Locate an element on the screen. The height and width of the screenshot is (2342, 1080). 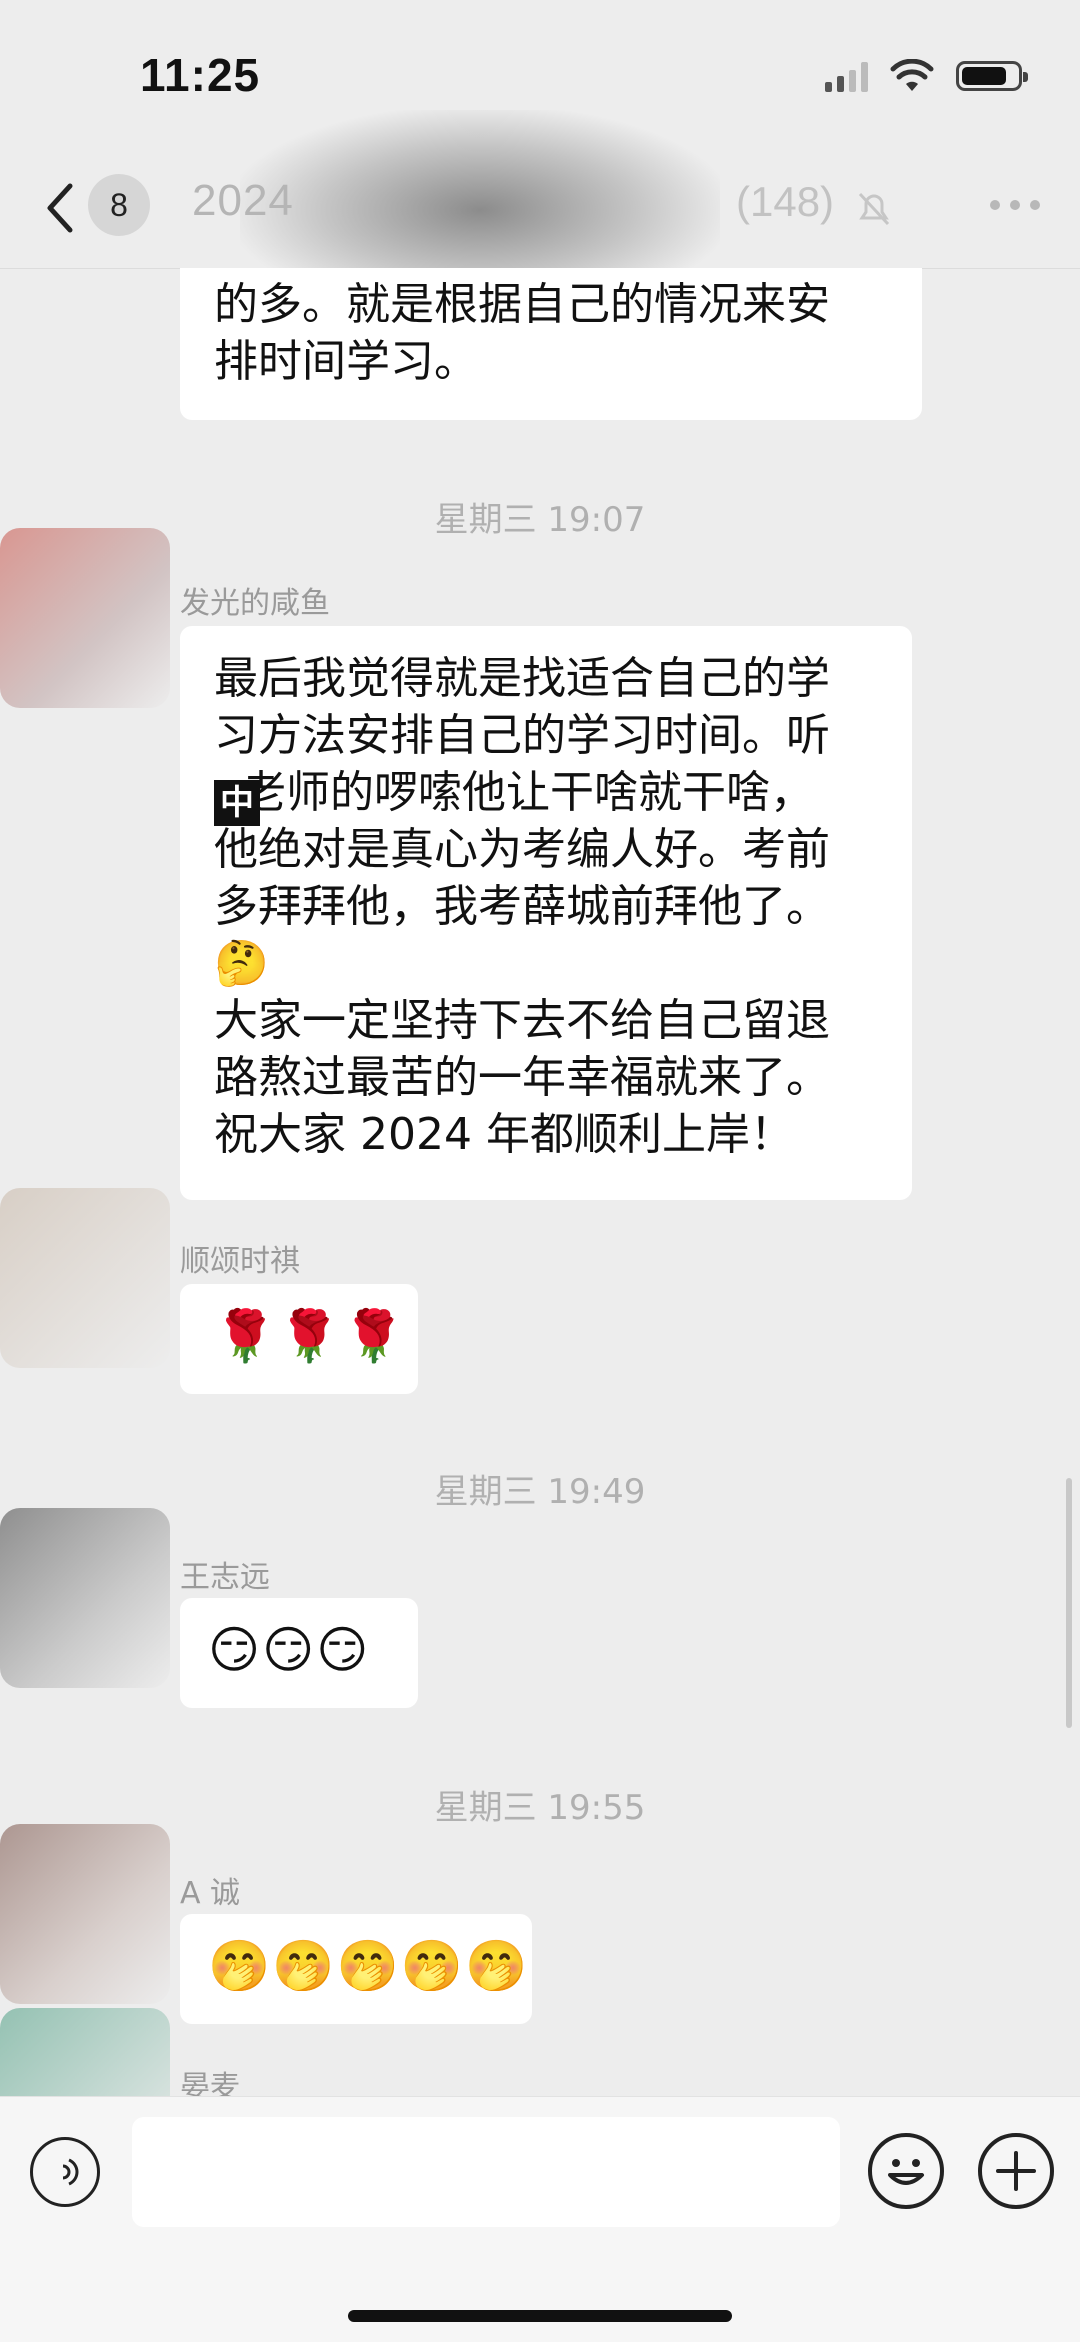
home-indicator is located at coordinates (540, 2316).